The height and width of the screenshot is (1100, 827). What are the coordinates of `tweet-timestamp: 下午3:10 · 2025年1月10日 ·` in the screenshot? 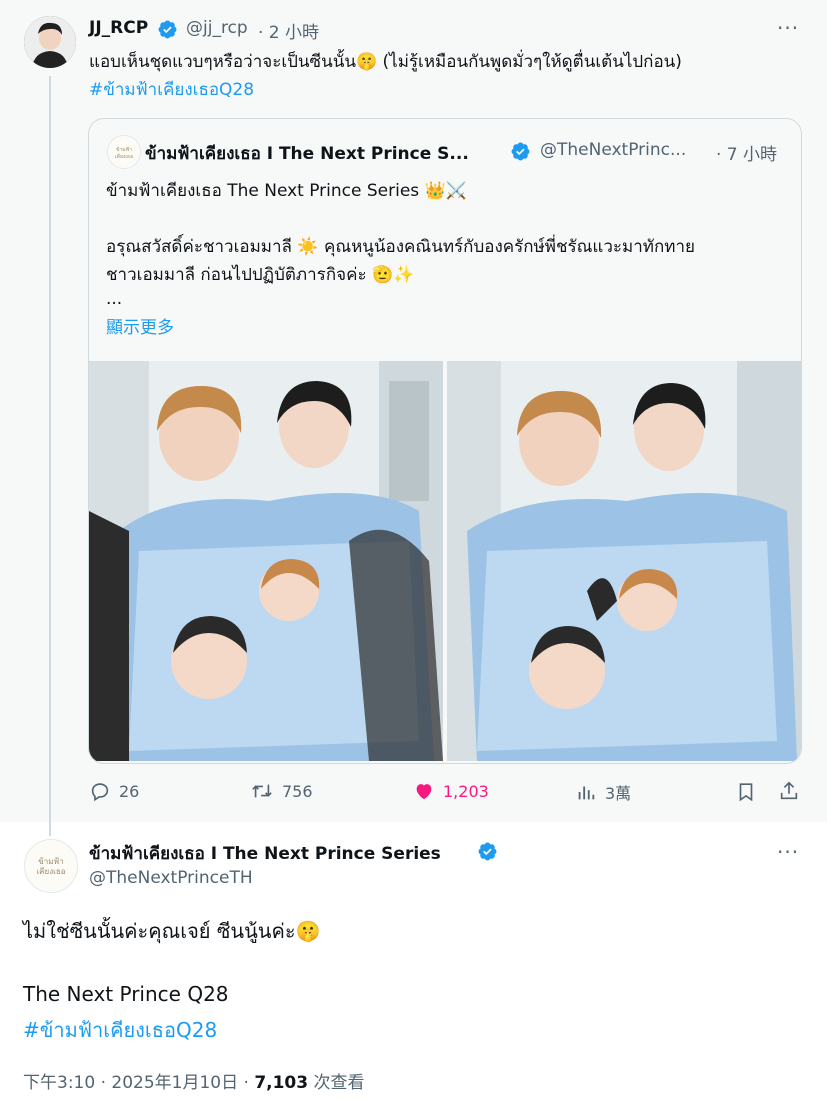 It's located at (138, 1083).